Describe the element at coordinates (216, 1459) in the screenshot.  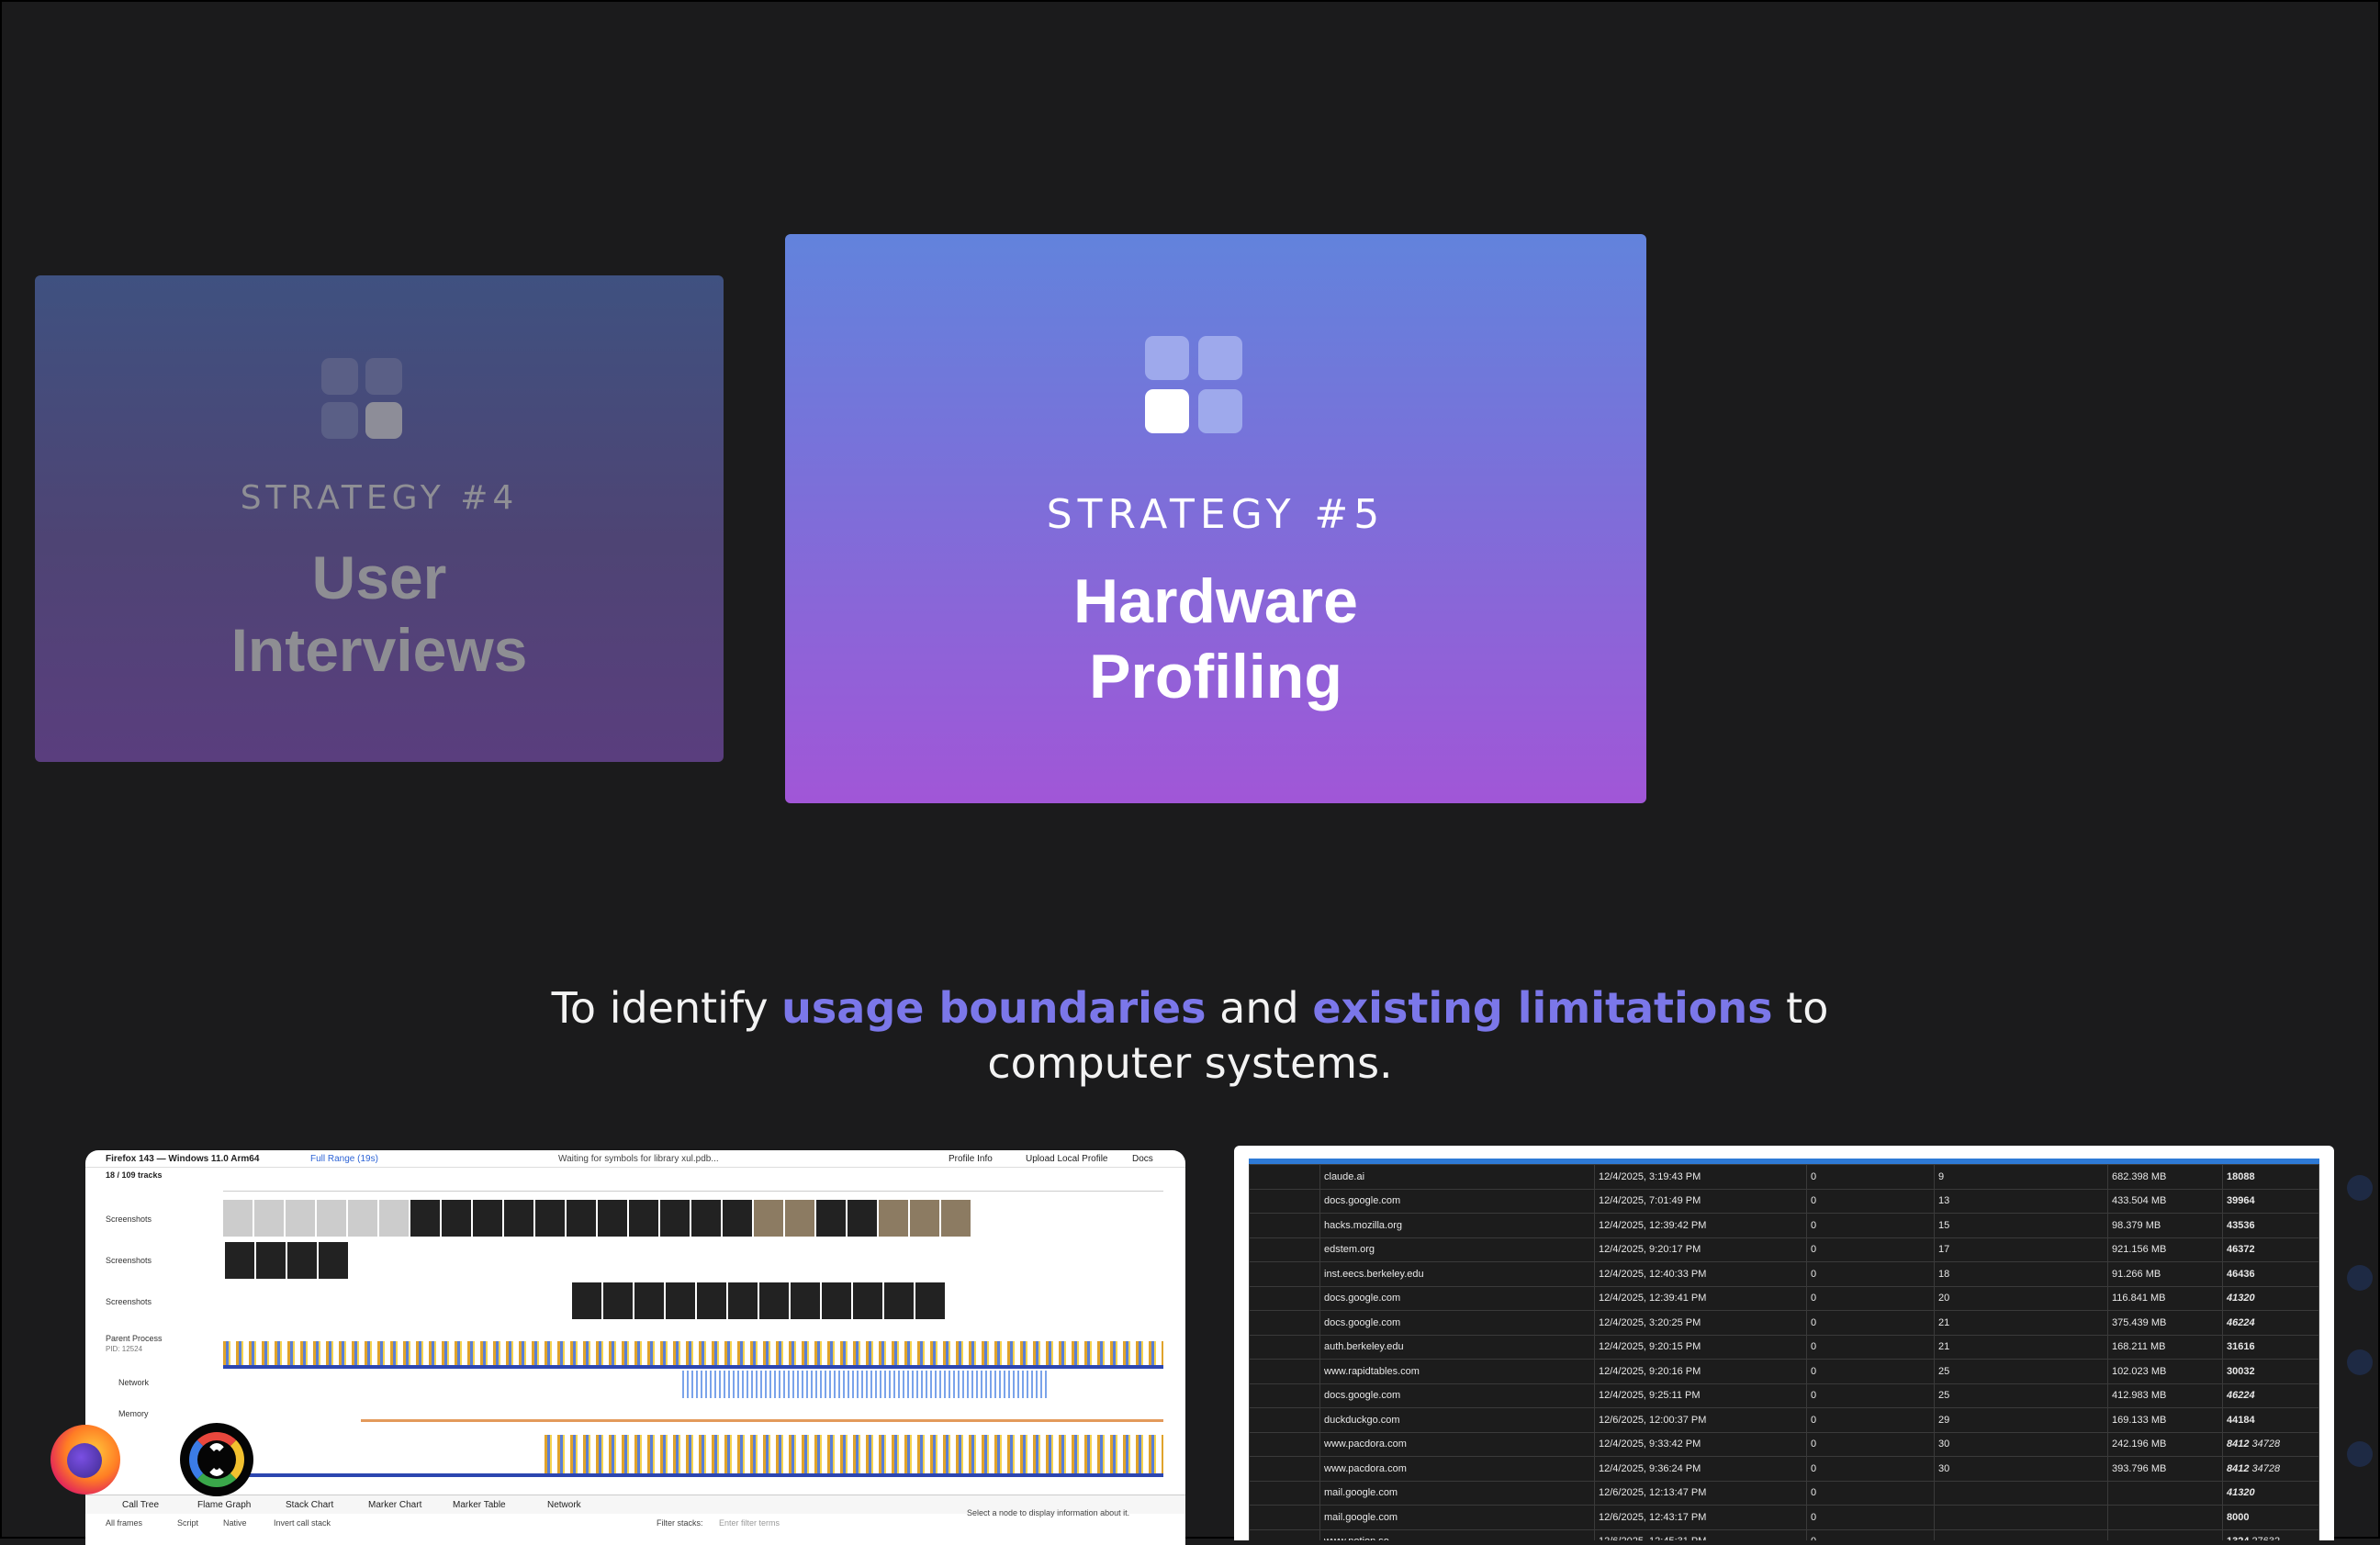
I see `app-logo-icon` at that location.